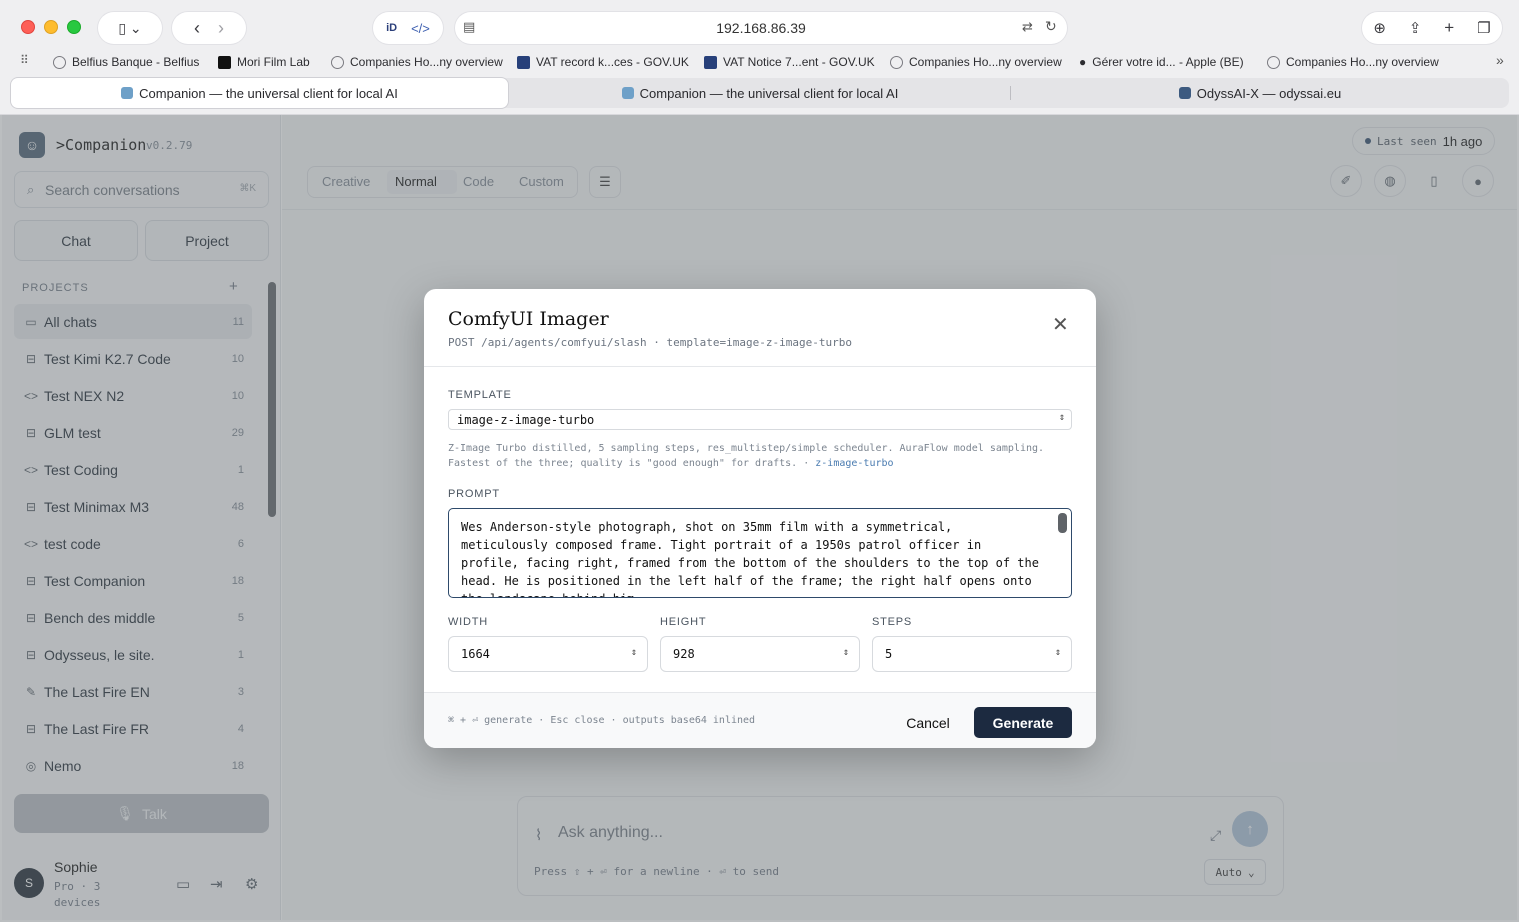  Describe the element at coordinates (1161, 62) in the screenshot. I see `bookmark-item: ● Gérer votre id... - Apple (BE)` at that location.